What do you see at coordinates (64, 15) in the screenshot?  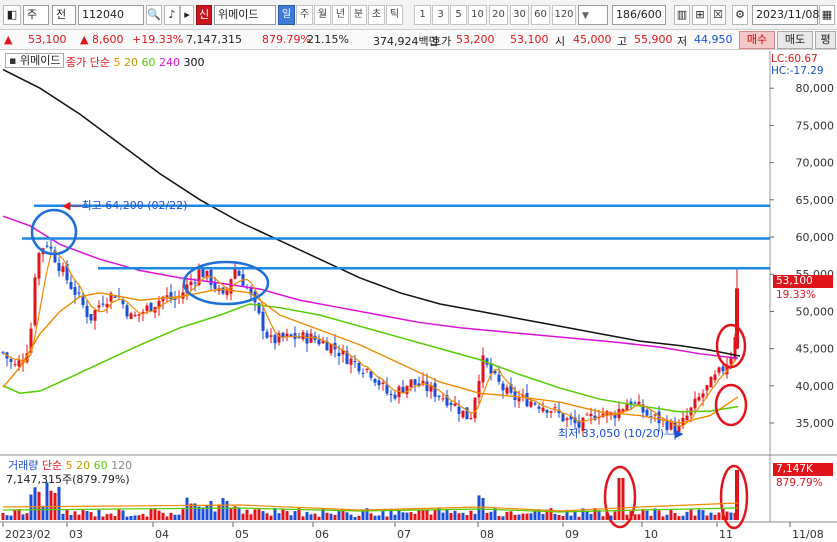 I see `prev-select: 전` at bounding box center [64, 15].